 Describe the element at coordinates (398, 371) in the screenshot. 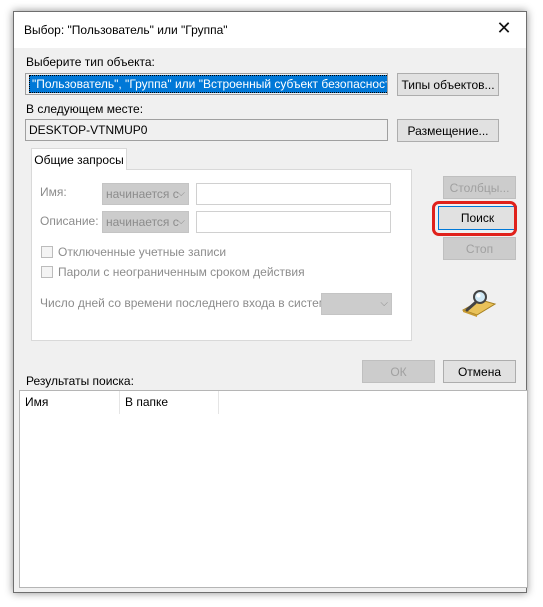

I see `ok-button: ОК` at that location.